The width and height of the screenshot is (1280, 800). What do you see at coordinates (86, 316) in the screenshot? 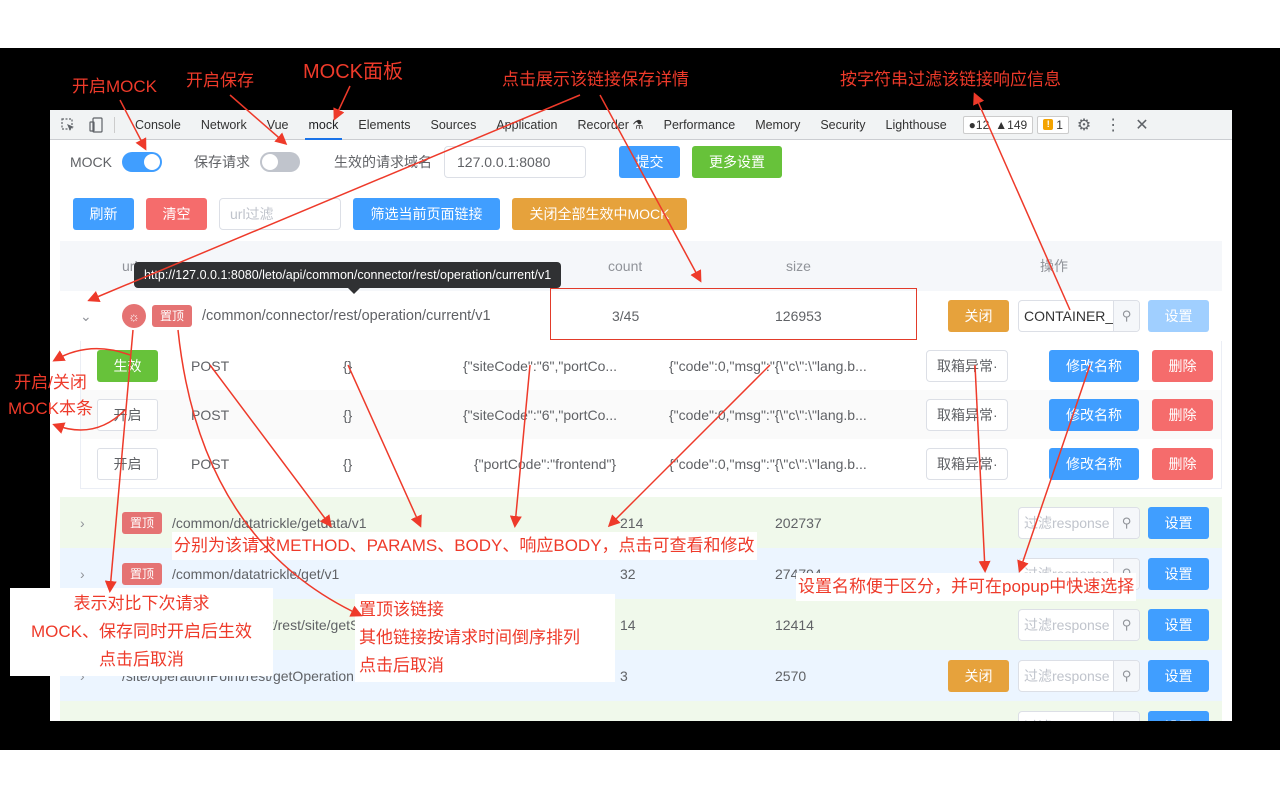
I see `chevron-down-icon: ⌄` at bounding box center [86, 316].